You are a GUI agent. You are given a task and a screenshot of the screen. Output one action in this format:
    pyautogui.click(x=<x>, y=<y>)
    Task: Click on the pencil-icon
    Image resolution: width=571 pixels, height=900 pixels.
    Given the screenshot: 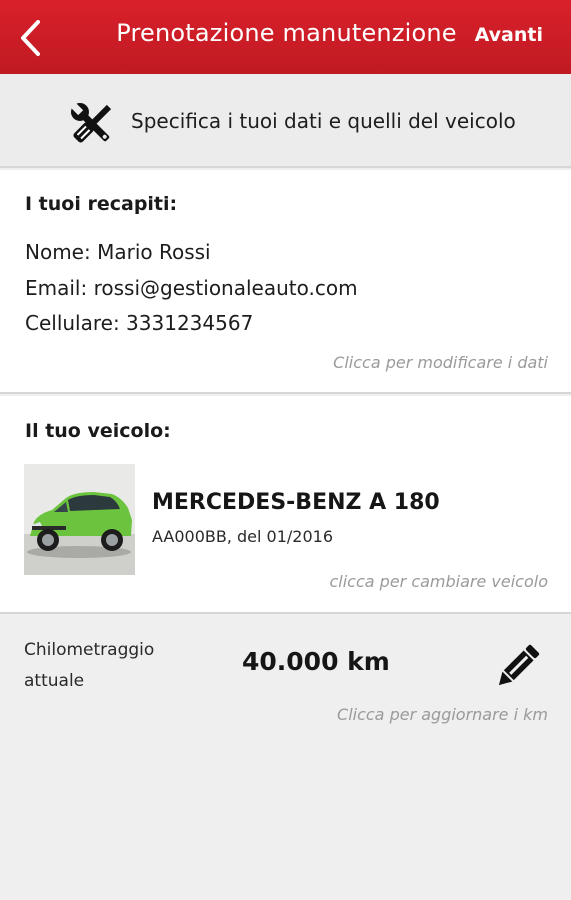 What is the action you would take?
    pyautogui.click(x=518, y=666)
    